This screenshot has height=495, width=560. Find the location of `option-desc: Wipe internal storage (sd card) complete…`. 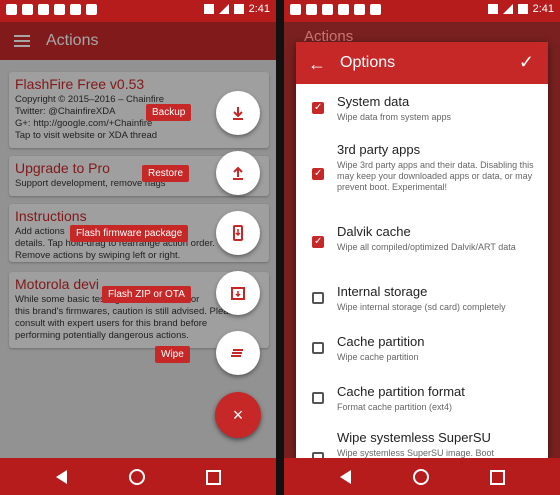

option-desc: Wipe internal storage (sd card) complete… is located at coordinates (421, 307).